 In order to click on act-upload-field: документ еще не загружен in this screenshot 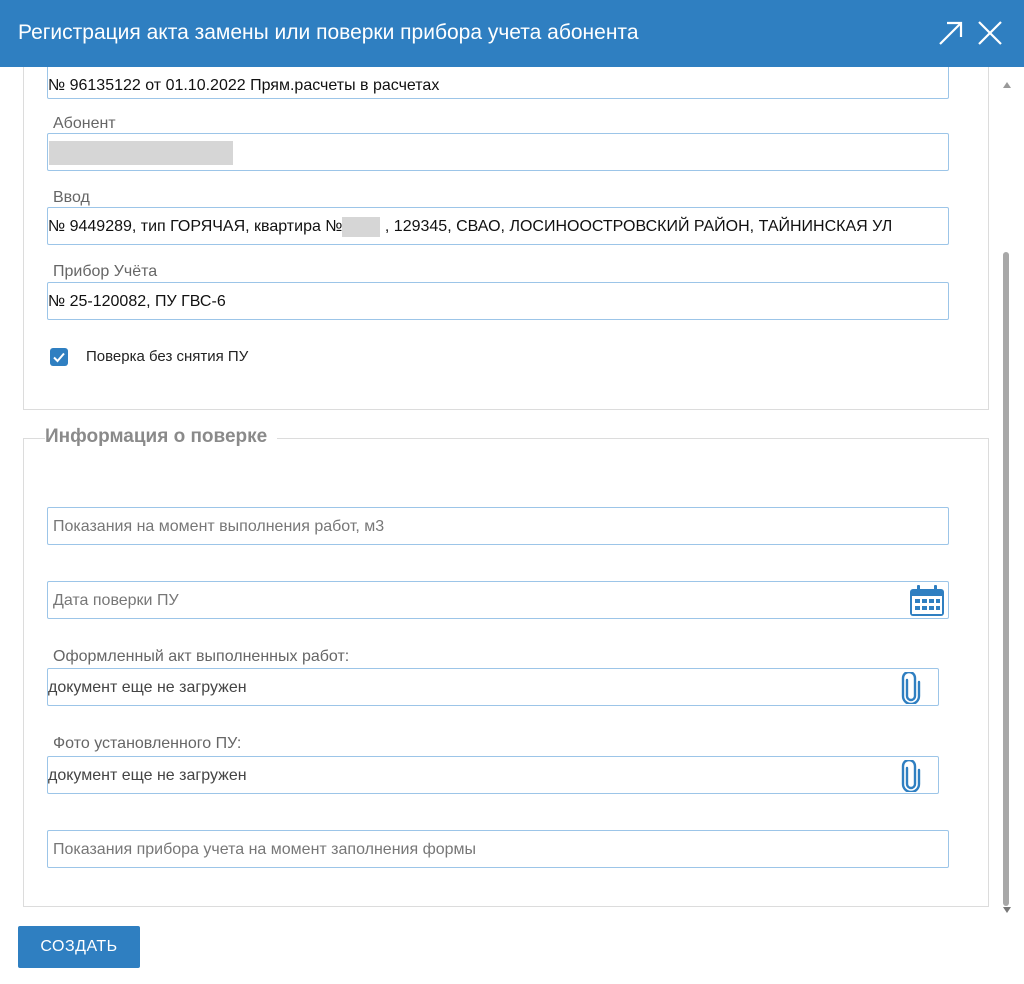, I will do `click(493, 687)`.